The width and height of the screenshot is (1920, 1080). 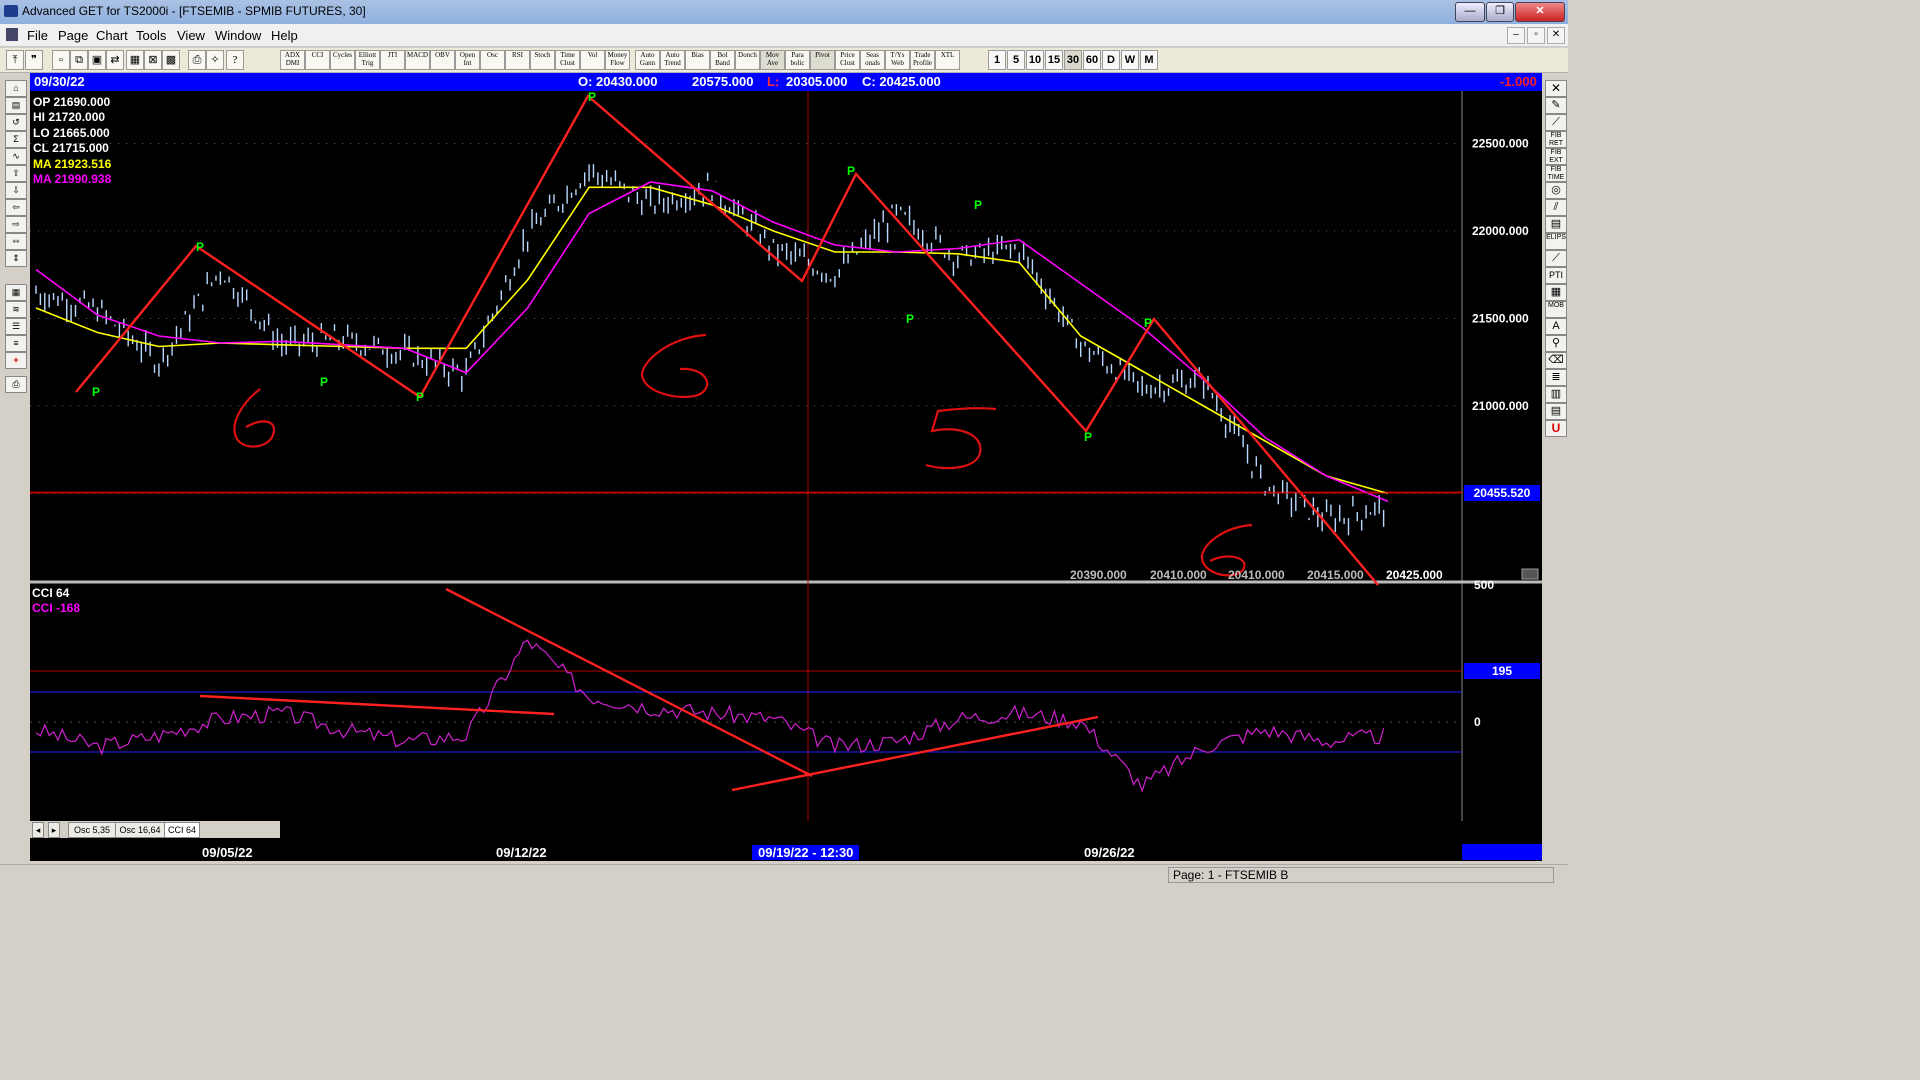 What do you see at coordinates (61, 60) in the screenshot?
I see `new-page-icon: ▫` at bounding box center [61, 60].